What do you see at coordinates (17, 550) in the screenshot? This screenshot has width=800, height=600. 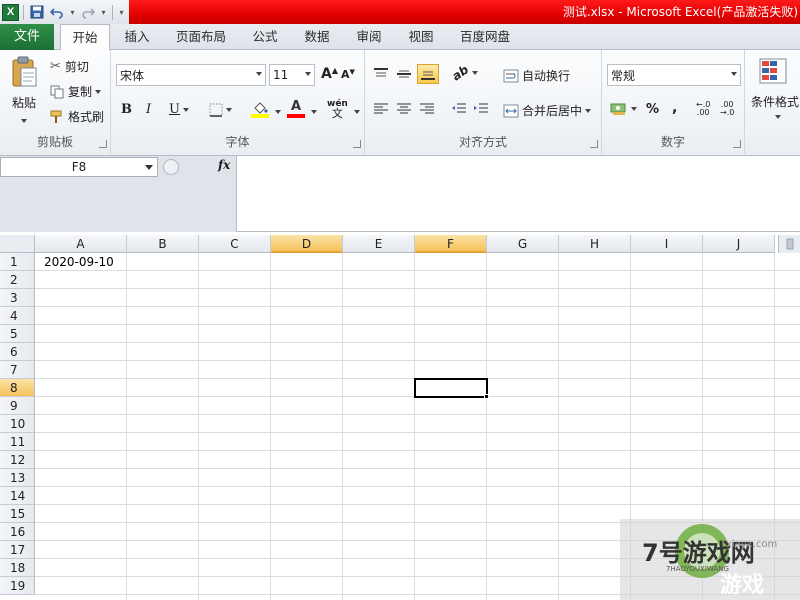 I see `row-header-17: 17` at bounding box center [17, 550].